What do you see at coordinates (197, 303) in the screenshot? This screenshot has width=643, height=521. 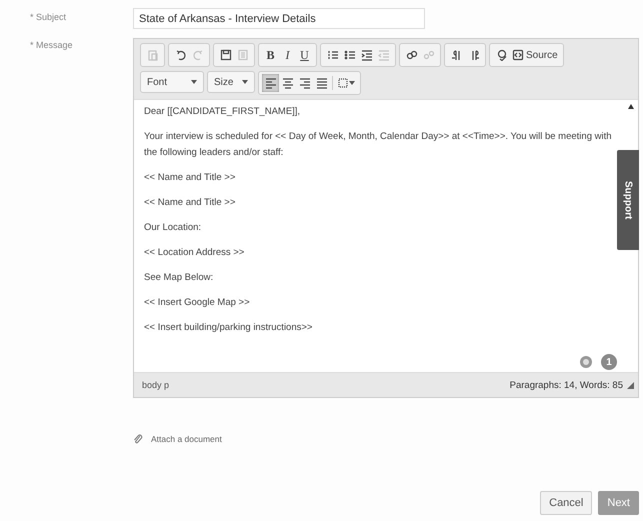 I see `paragraph: << Insert Google Map >>` at bounding box center [197, 303].